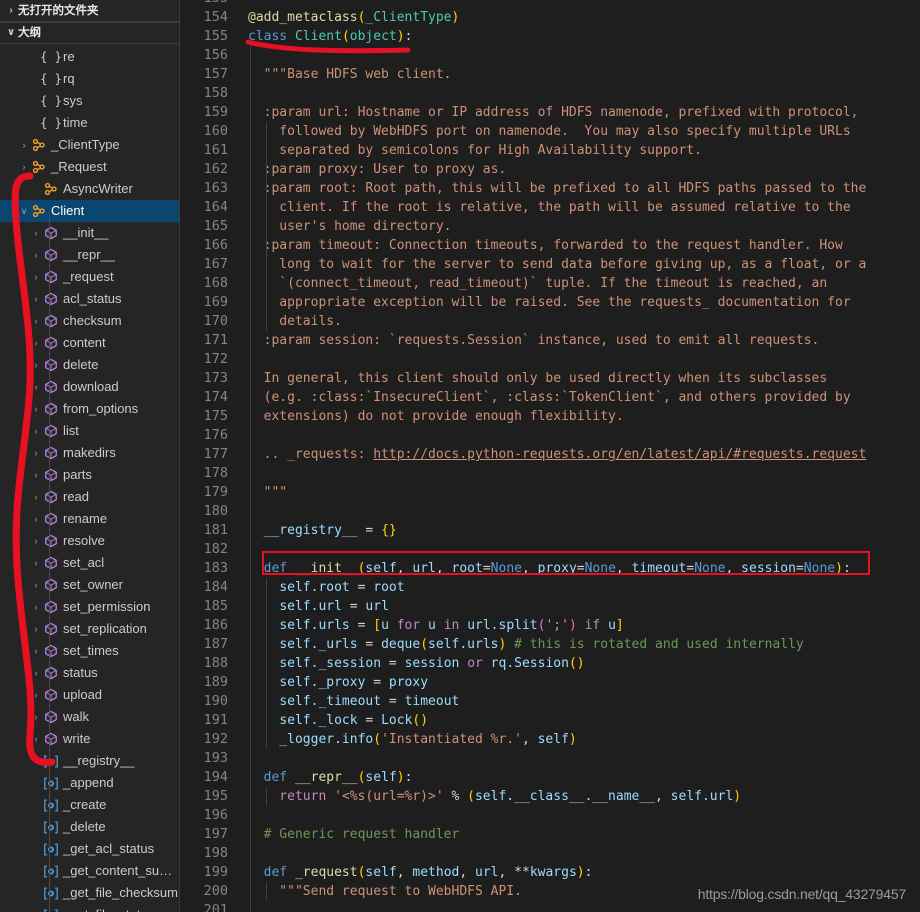  I want to click on outline-item-_create: _create, so click(90, 805).